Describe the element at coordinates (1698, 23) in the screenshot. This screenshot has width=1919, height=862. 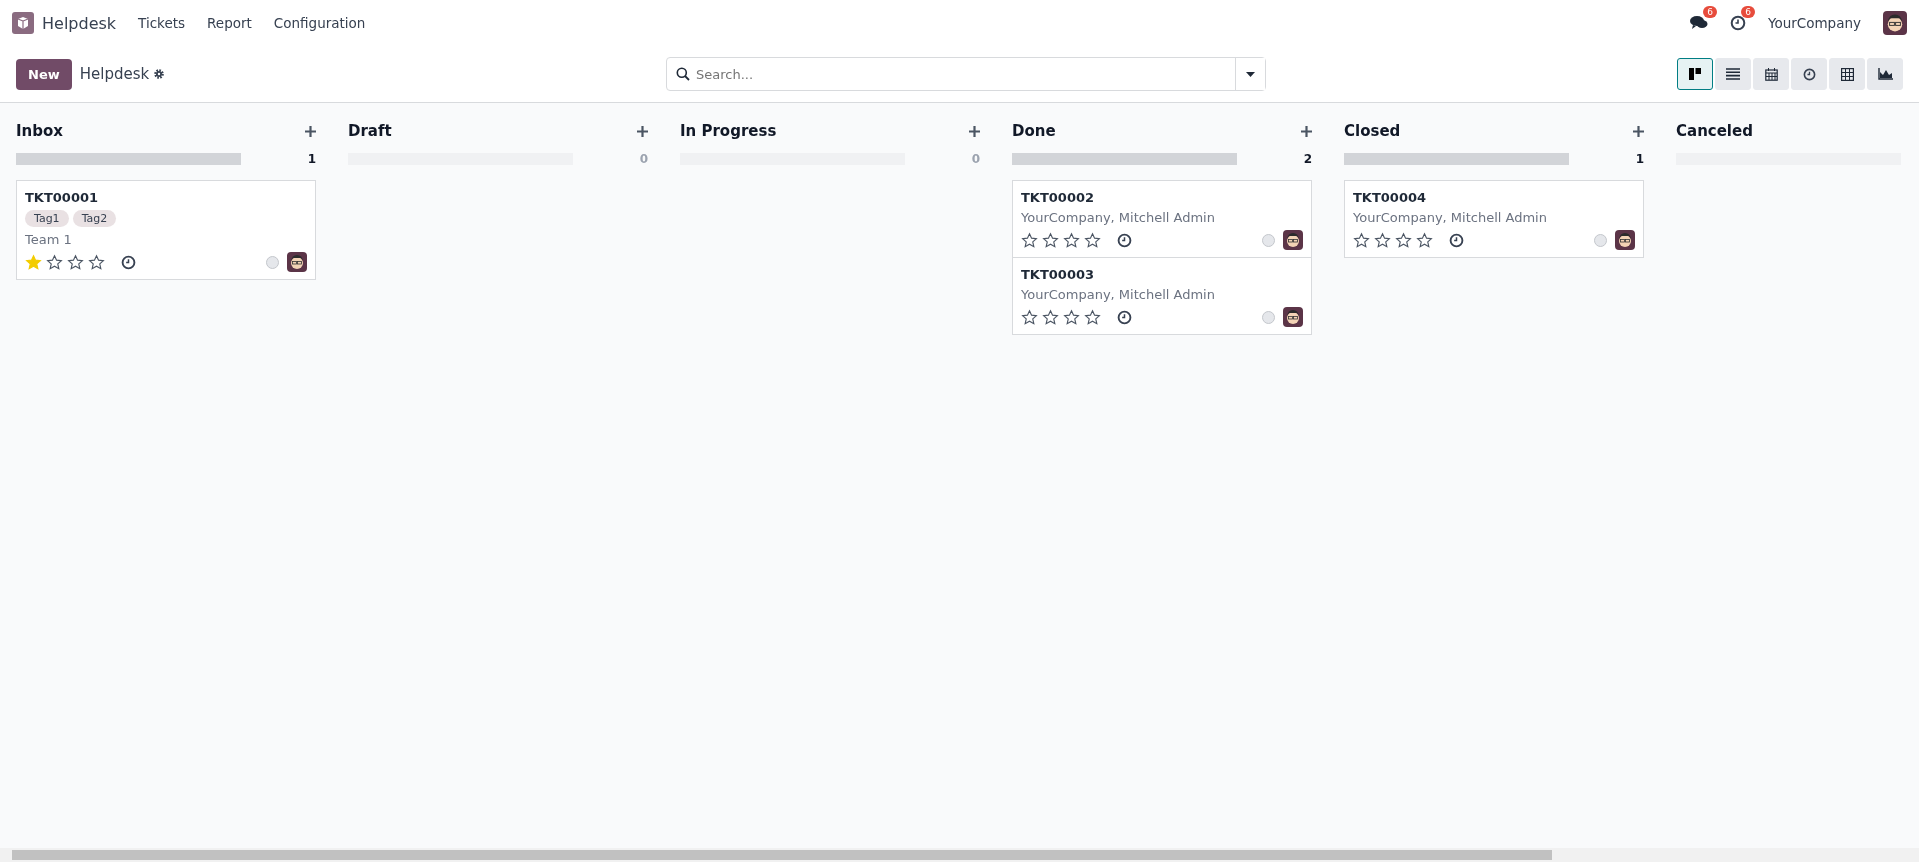
I see `chat-icon` at that location.